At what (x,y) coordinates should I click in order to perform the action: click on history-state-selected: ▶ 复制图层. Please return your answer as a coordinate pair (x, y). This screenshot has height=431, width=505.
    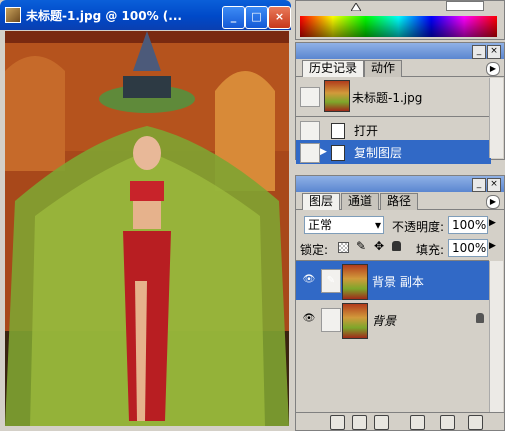
    Looking at the image, I should click on (393, 152).